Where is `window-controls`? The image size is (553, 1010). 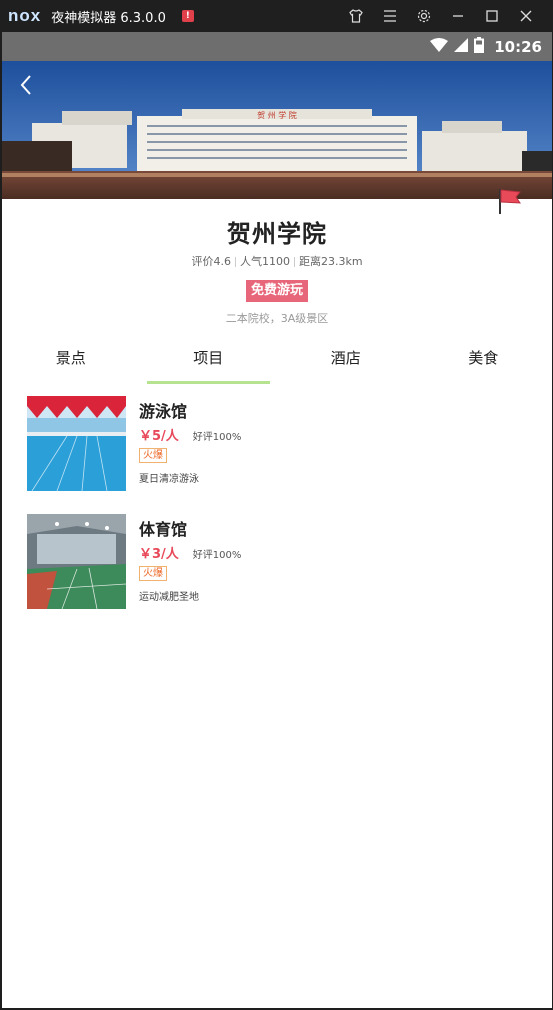
window-controls is located at coordinates (441, 16).